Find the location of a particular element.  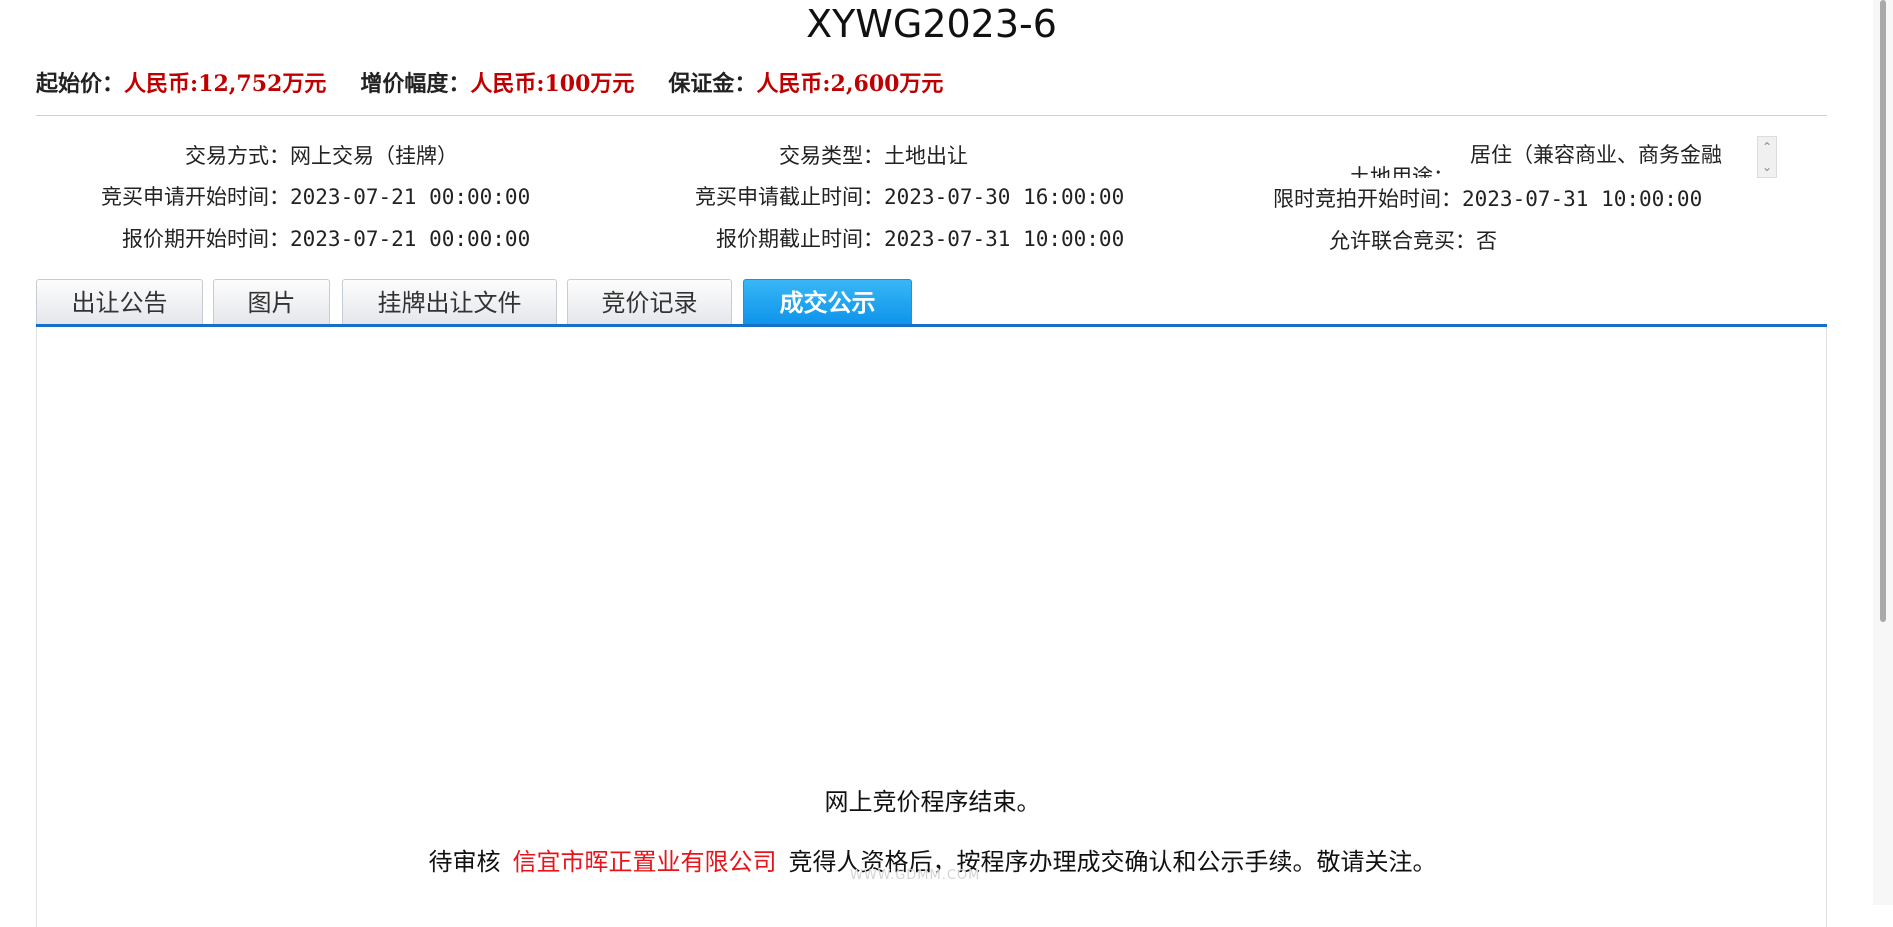

trade-method: 交易方式：网上交易（挂牌） is located at coordinates (321, 156).